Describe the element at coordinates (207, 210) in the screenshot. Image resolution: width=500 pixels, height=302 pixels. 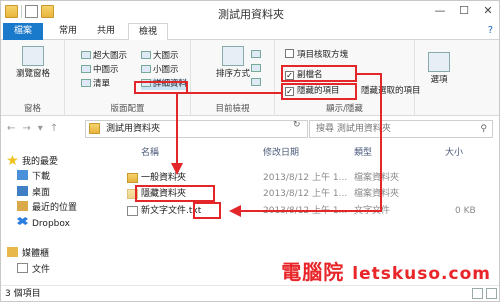
I see `highlight-extension` at that location.